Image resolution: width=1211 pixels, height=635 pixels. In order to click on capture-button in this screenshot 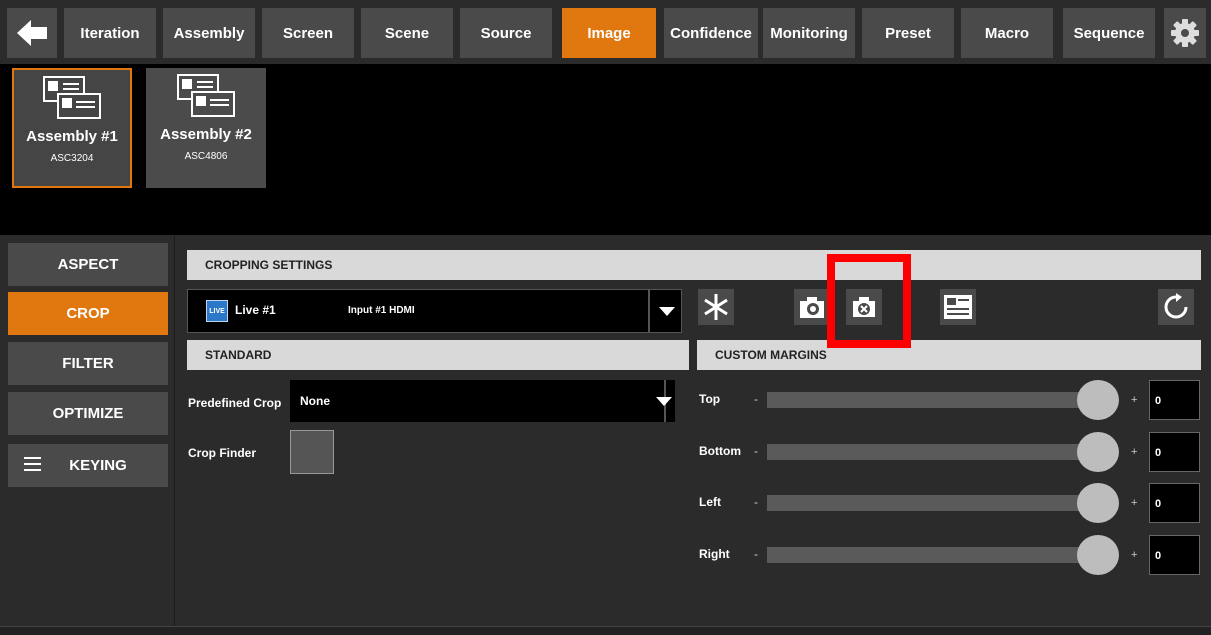, I will do `click(812, 307)`.